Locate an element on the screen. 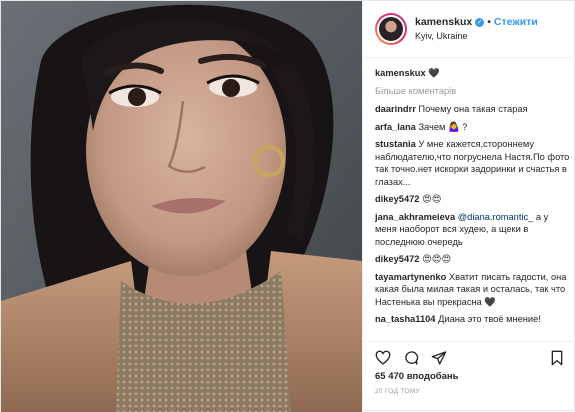 This screenshot has height=412, width=575. comment-item: arfa_lana Зачем 🤷‍♀️ ? is located at coordinates (473, 127).